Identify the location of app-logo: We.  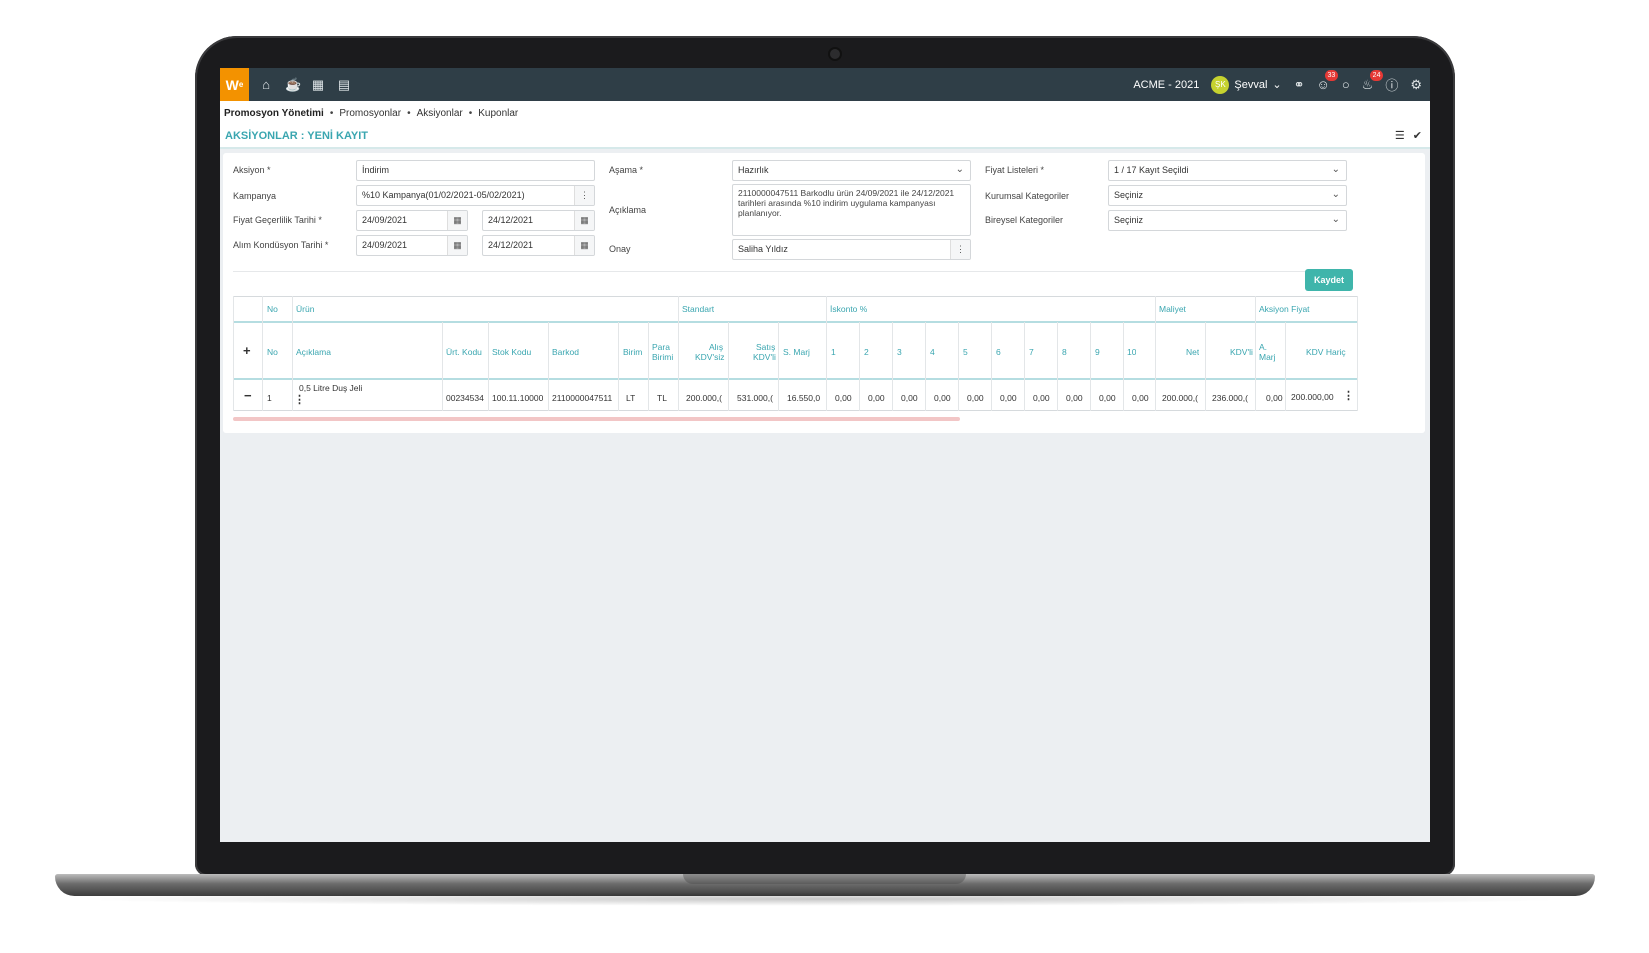
(234, 84).